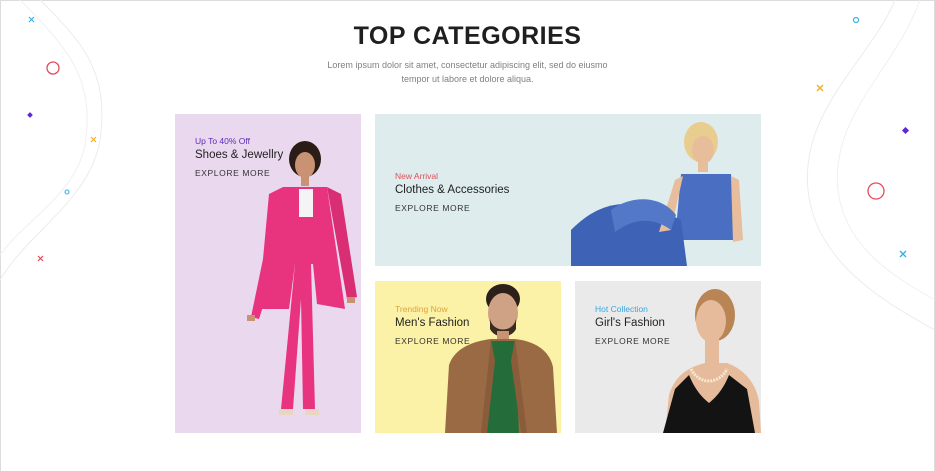  I want to click on category-card-mens-fashion: Trending Now Men's Fashion EXPLORE MORE, so click(468, 357).